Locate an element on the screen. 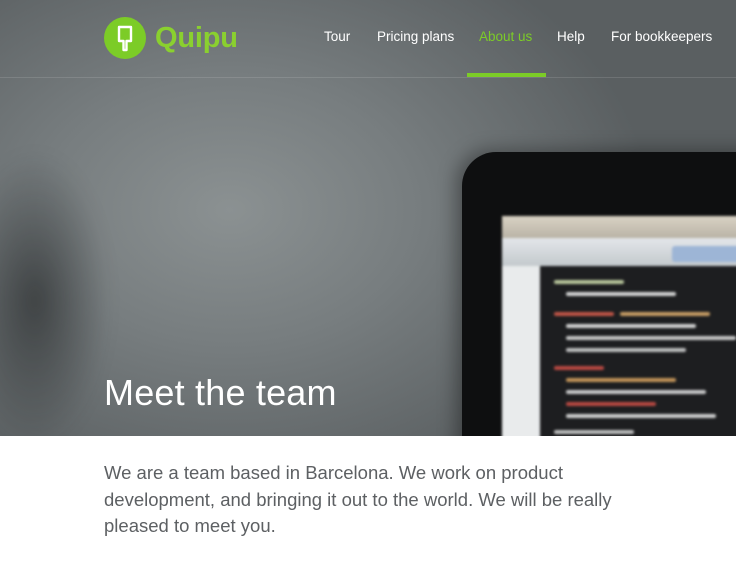  hero-background-shadow is located at coordinates (55, 293).